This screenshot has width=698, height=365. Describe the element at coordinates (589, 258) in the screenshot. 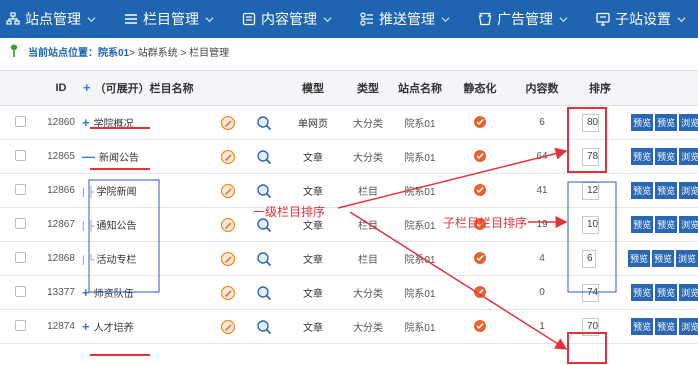

I see `sort-input: 6` at that location.